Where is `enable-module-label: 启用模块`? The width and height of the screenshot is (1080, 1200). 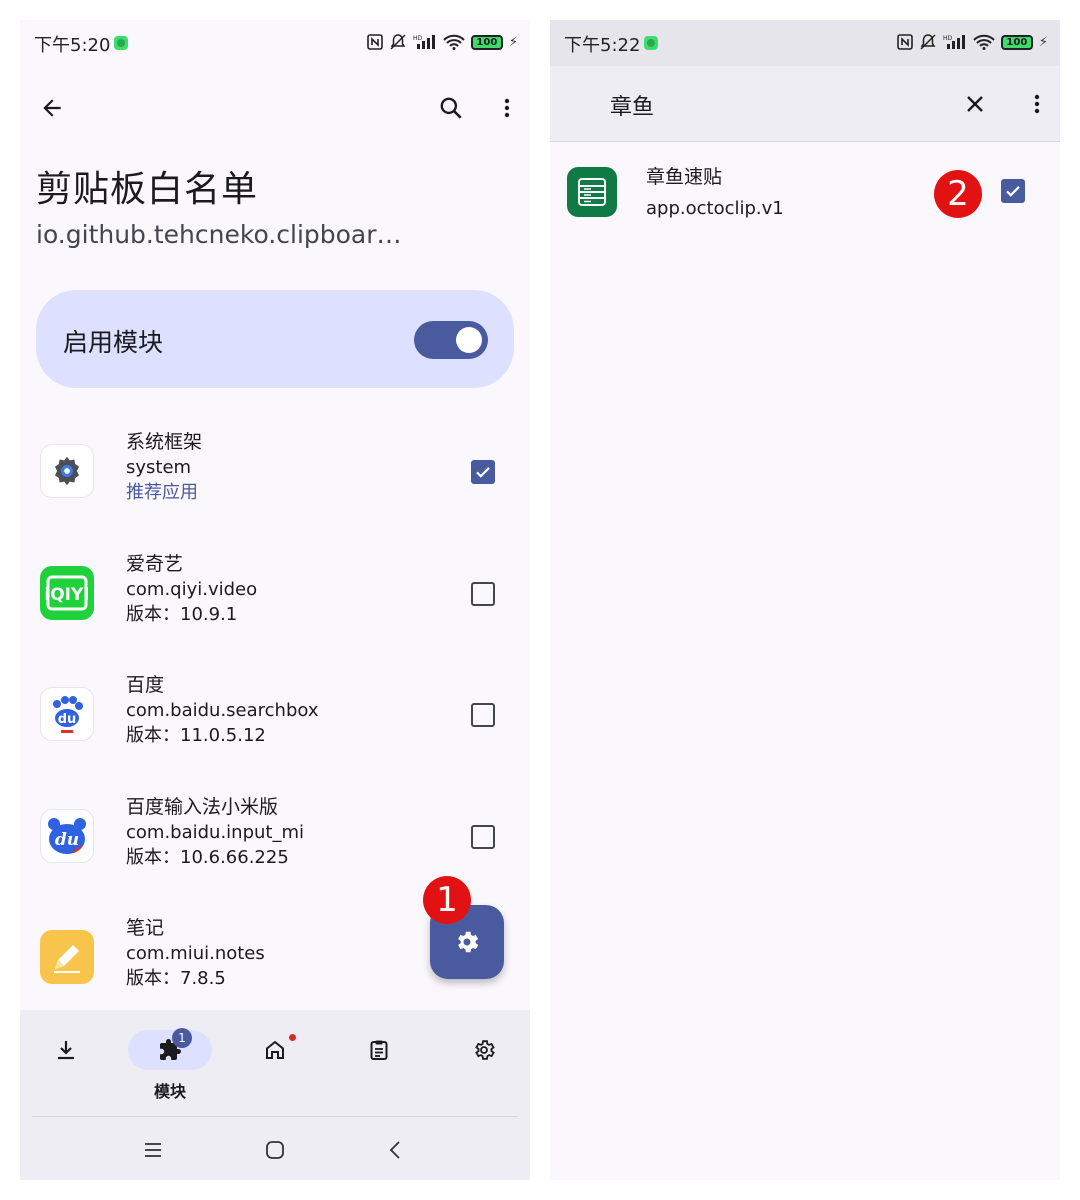 enable-module-label: 启用模块 is located at coordinates (113, 342).